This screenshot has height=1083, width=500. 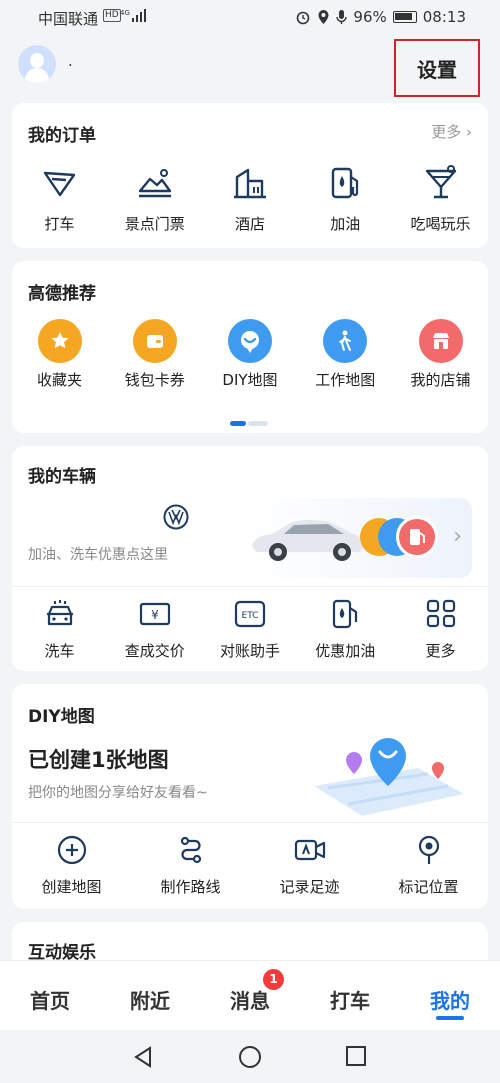 I want to click on vehicle-banner: ›, so click(x=360, y=538).